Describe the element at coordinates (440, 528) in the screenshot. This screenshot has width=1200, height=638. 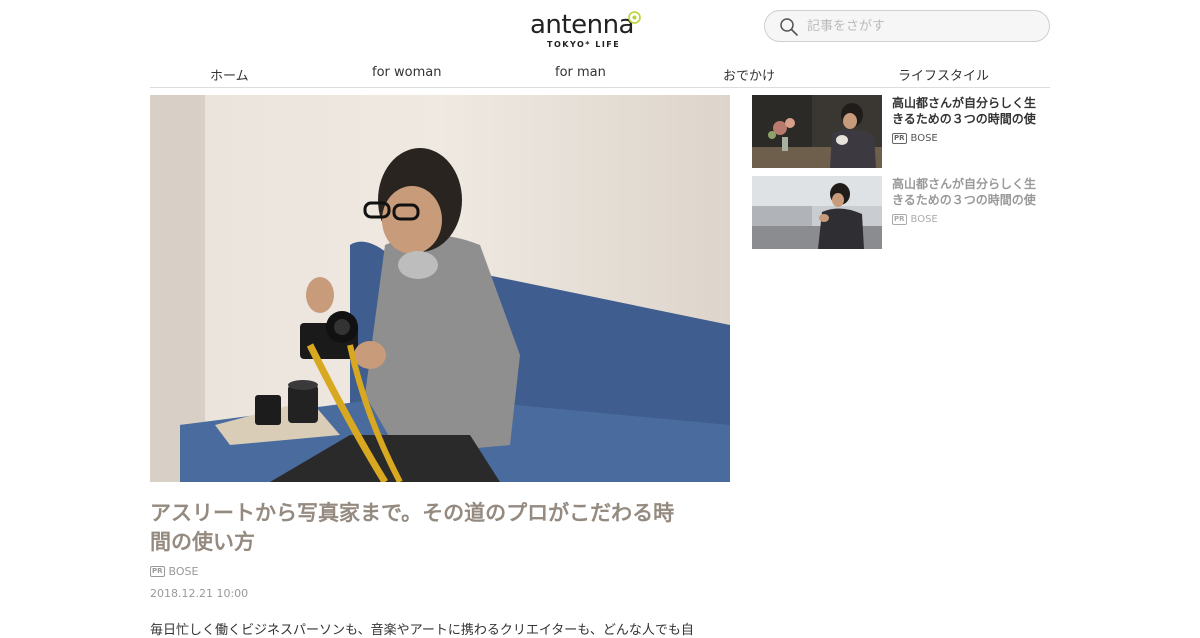
I see `article-title: アスリートから写真家まで。その道のプロがこだわる時 間の使い方` at that location.